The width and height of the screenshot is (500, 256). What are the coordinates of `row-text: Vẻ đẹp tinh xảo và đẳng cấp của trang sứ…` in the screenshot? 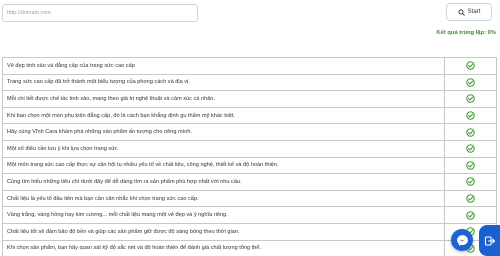 It's located at (223, 66).